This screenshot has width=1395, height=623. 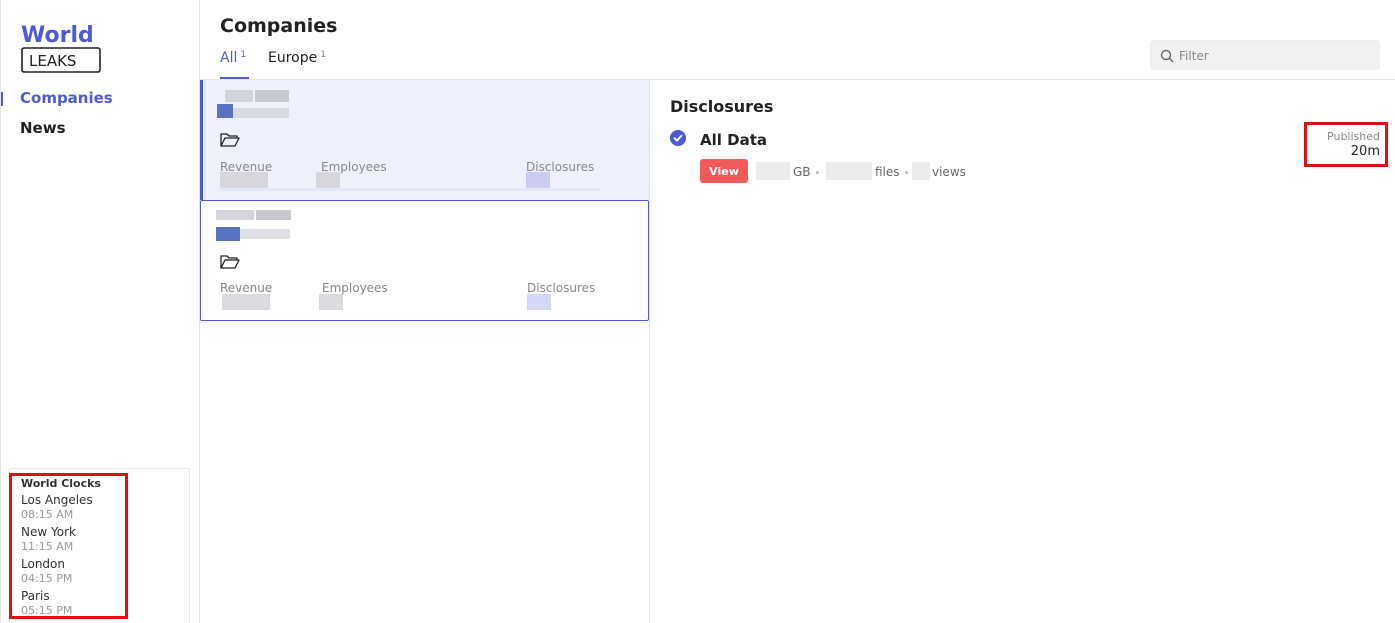 I want to click on published-value: 20m, so click(x=1365, y=151).